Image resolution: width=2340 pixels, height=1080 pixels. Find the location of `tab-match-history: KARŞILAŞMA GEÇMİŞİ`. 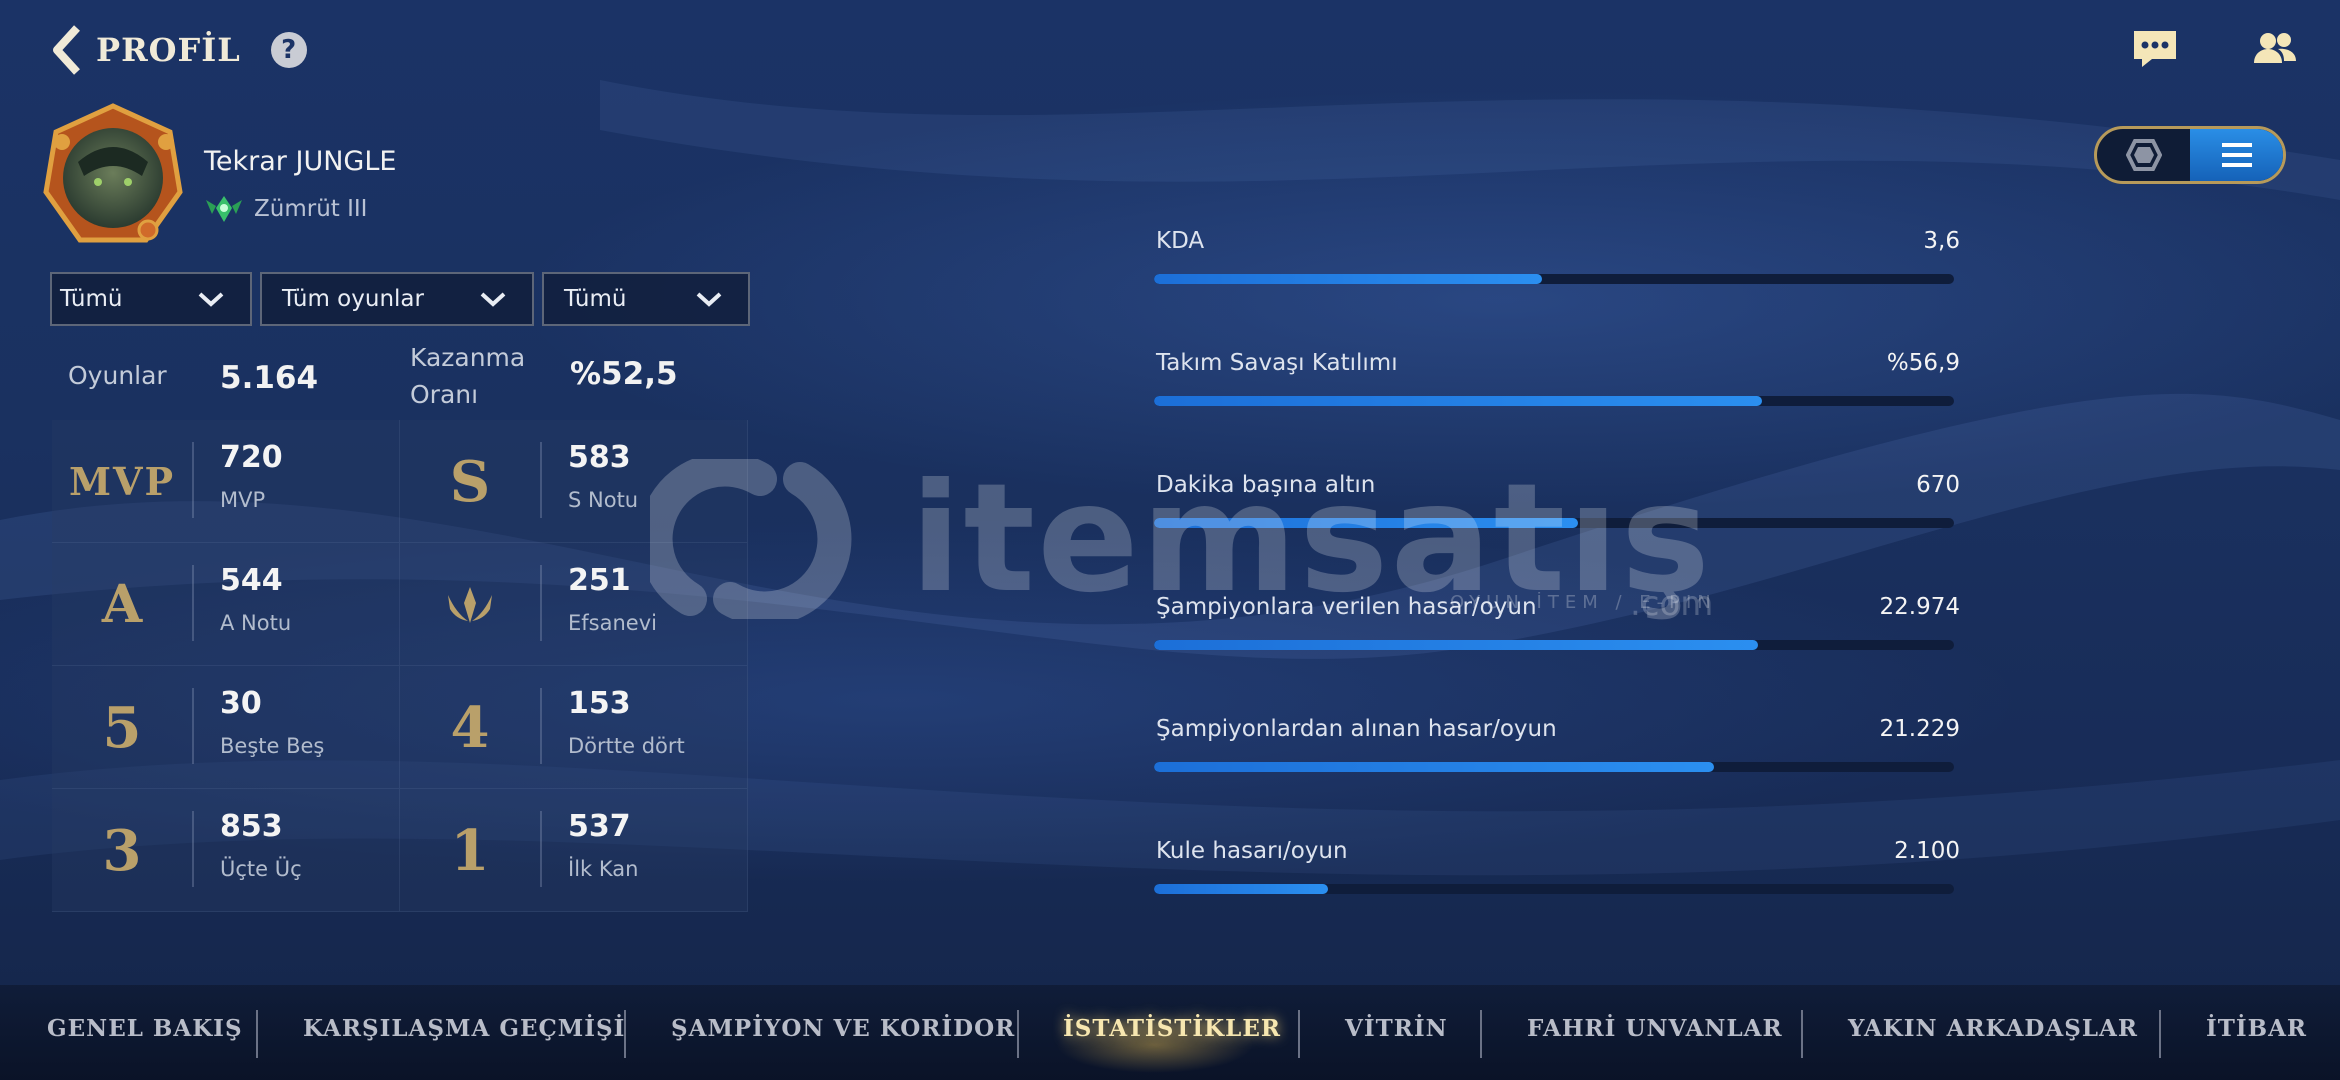

tab-match-history: KARŞILAŞMA GEÇMİŞİ is located at coordinates (464, 1028).